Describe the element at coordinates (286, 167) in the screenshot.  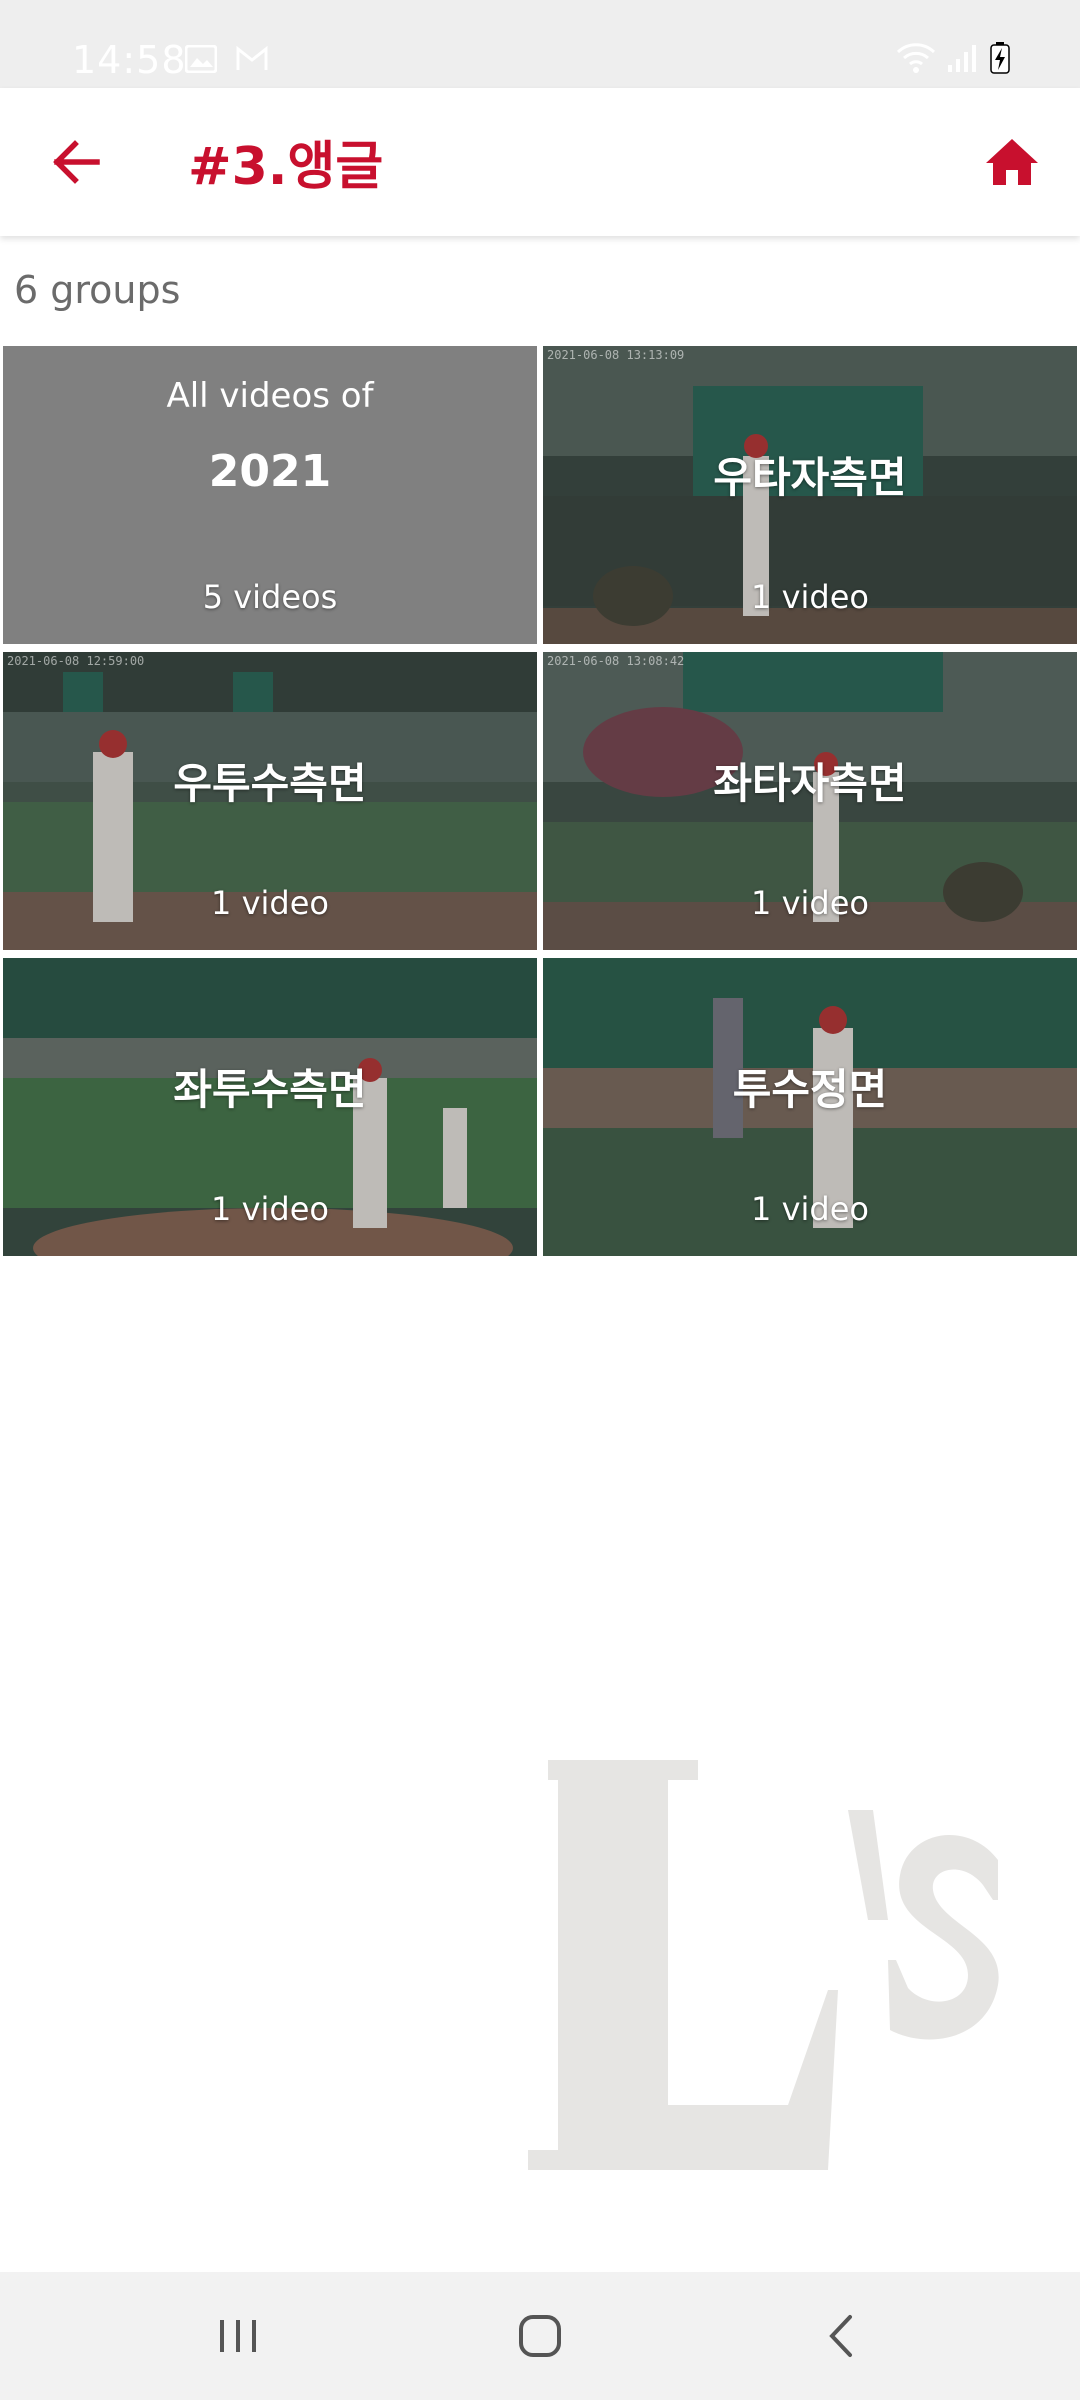
I see `page-title: #3.앵글` at that location.